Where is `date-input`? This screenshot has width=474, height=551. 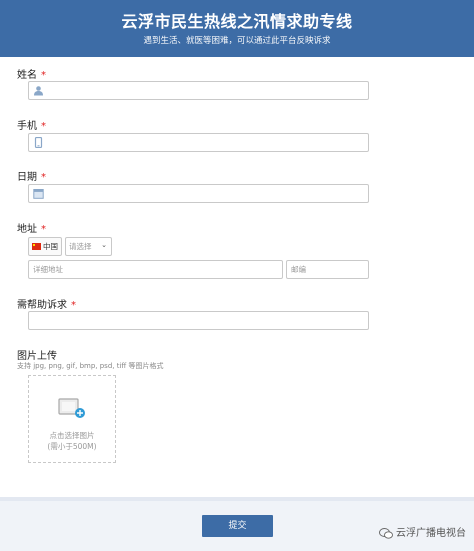 date-input is located at coordinates (198, 193).